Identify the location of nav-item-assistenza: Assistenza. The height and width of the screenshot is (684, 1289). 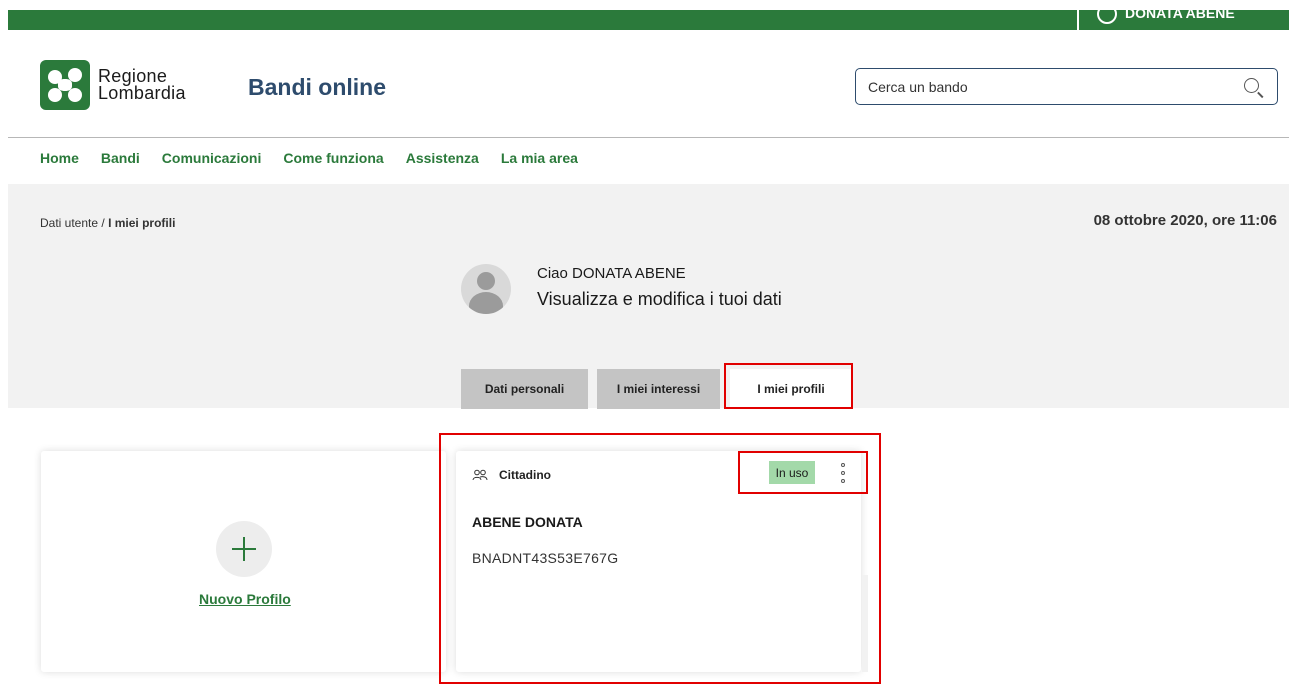
(442, 158).